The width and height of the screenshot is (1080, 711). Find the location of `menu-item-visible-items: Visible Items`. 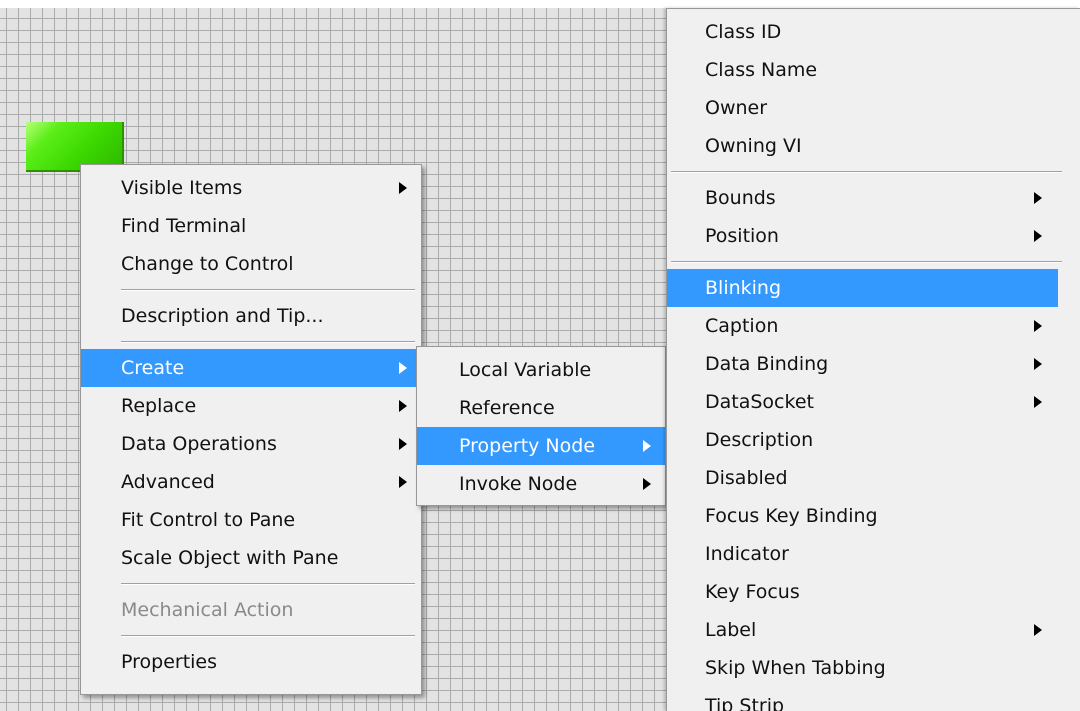

menu-item-visible-items: Visible Items is located at coordinates (251, 188).